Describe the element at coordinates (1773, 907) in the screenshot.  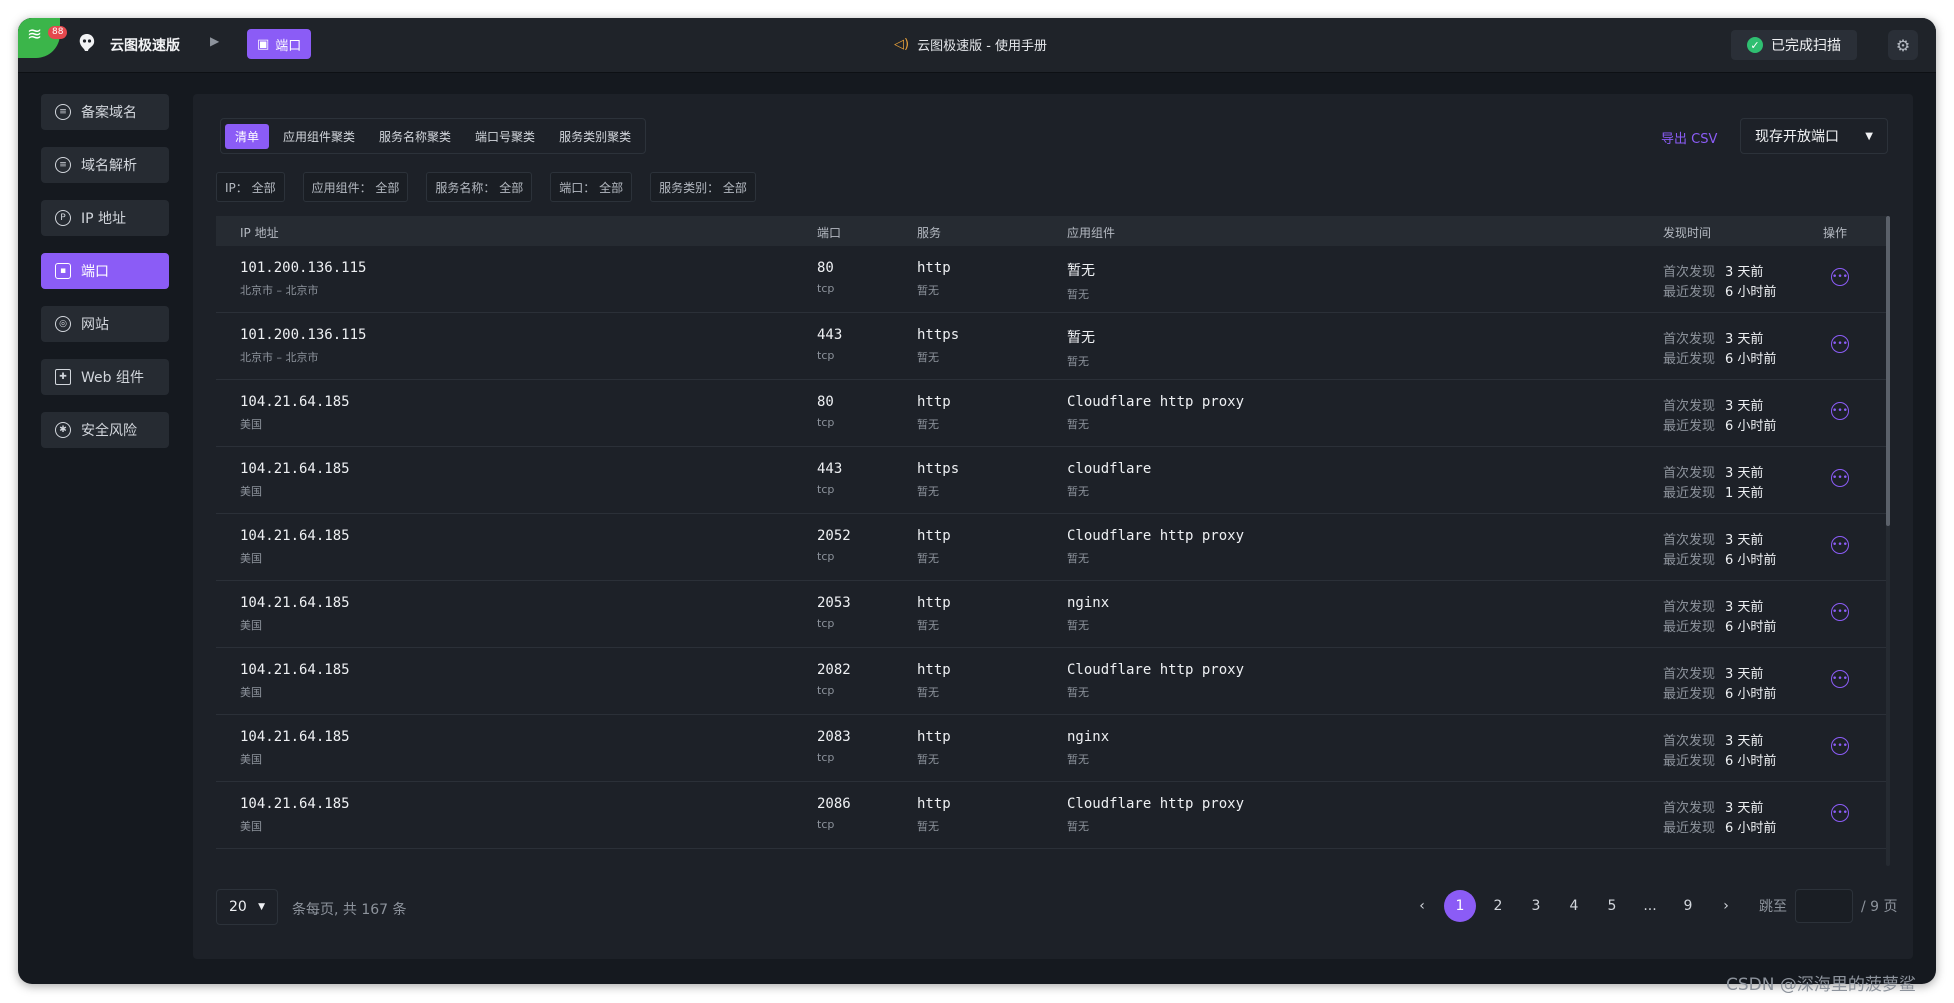
I see `jump-label: 跳至` at that location.